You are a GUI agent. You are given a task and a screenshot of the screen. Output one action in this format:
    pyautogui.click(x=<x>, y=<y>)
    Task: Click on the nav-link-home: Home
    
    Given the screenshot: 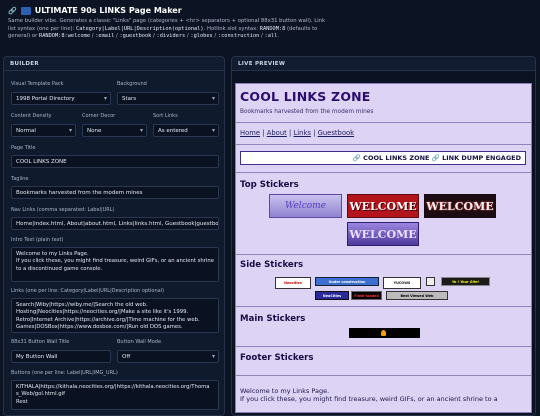 What is the action you would take?
    pyautogui.click(x=250, y=133)
    